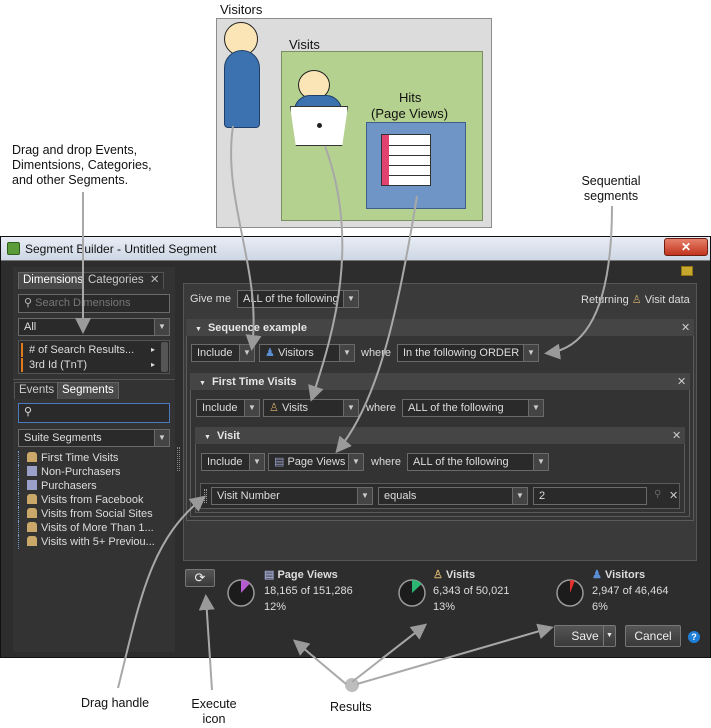 The width and height of the screenshot is (711, 728). Describe the element at coordinates (376, 324) in the screenshot. I see `arrow-hits` at that location.